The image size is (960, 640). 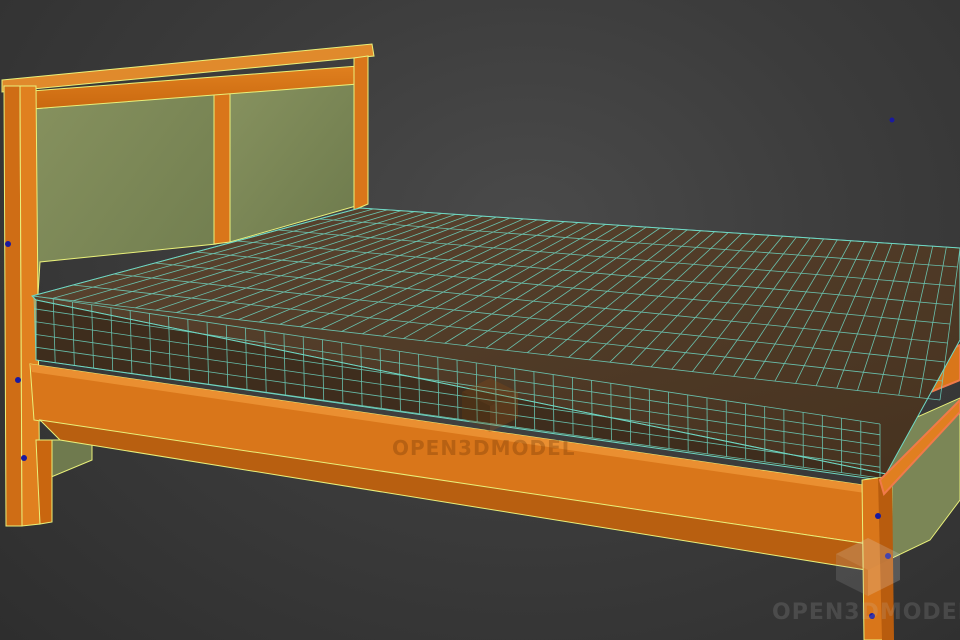 What do you see at coordinates (866, 612) in the screenshot?
I see `watermark-corner: OPEN3DMODEL` at bounding box center [866, 612].